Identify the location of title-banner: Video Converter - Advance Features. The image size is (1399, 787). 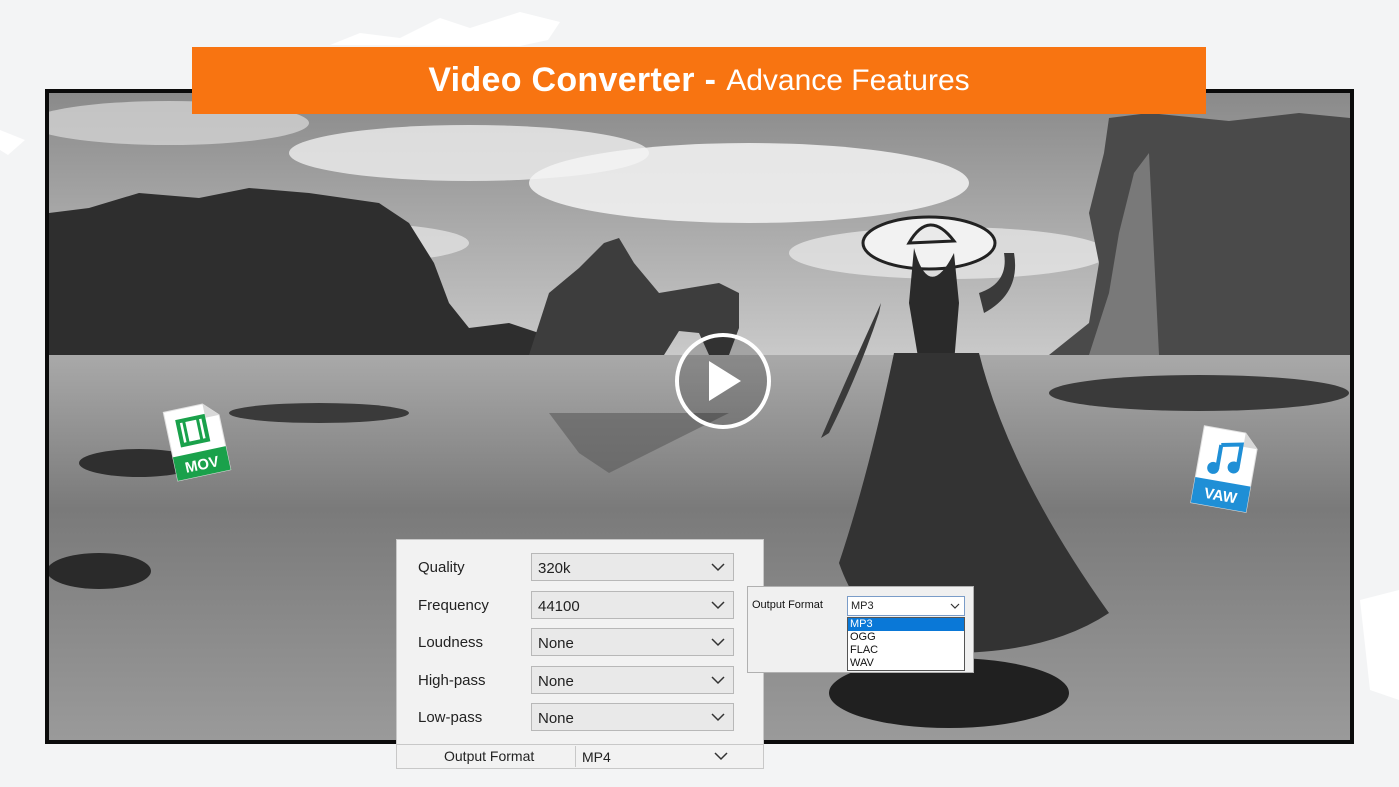
(699, 80).